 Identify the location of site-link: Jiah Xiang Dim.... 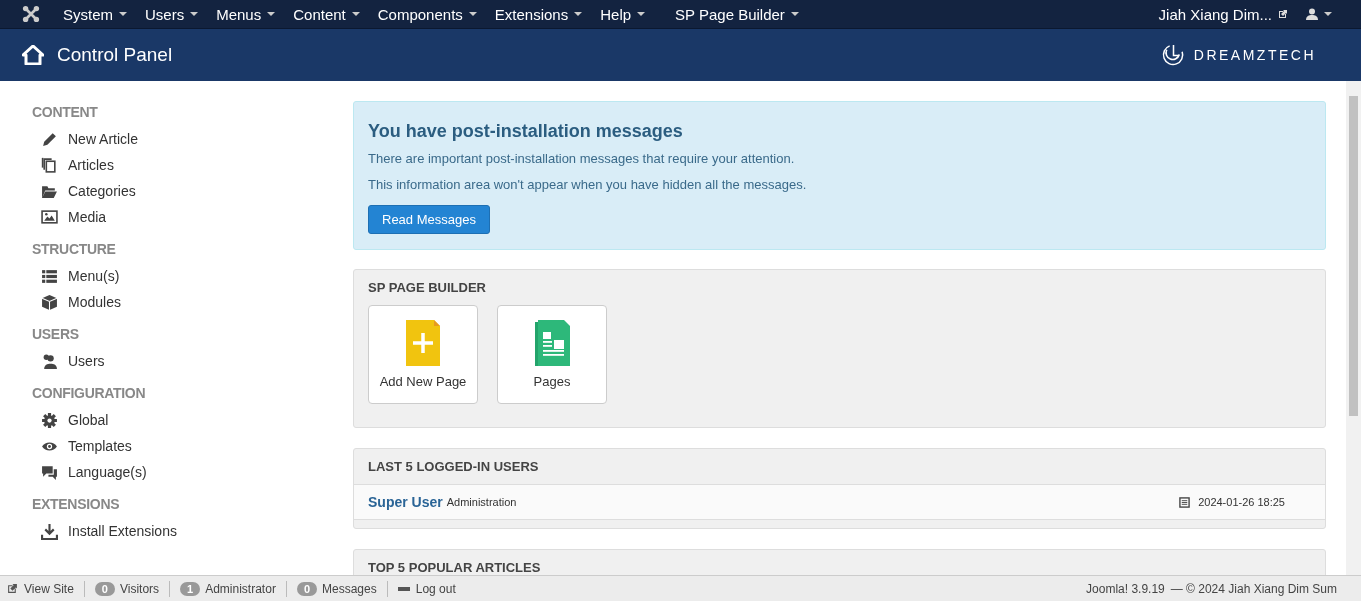
(1223, 14).